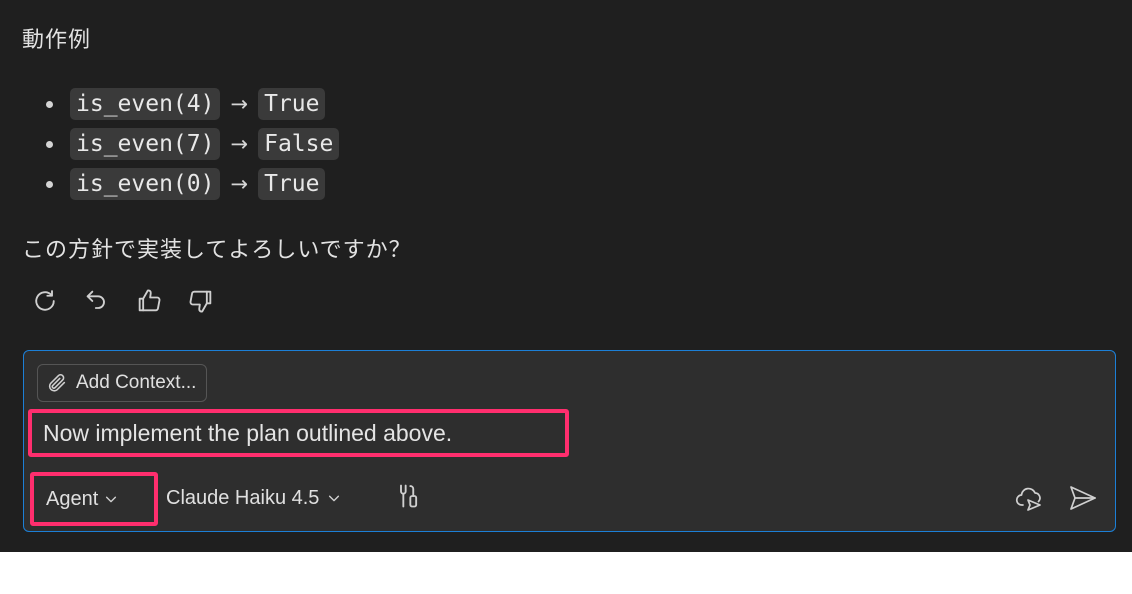 The height and width of the screenshot is (594, 1132). I want to click on thumbs-down-icon, so click(200, 301).